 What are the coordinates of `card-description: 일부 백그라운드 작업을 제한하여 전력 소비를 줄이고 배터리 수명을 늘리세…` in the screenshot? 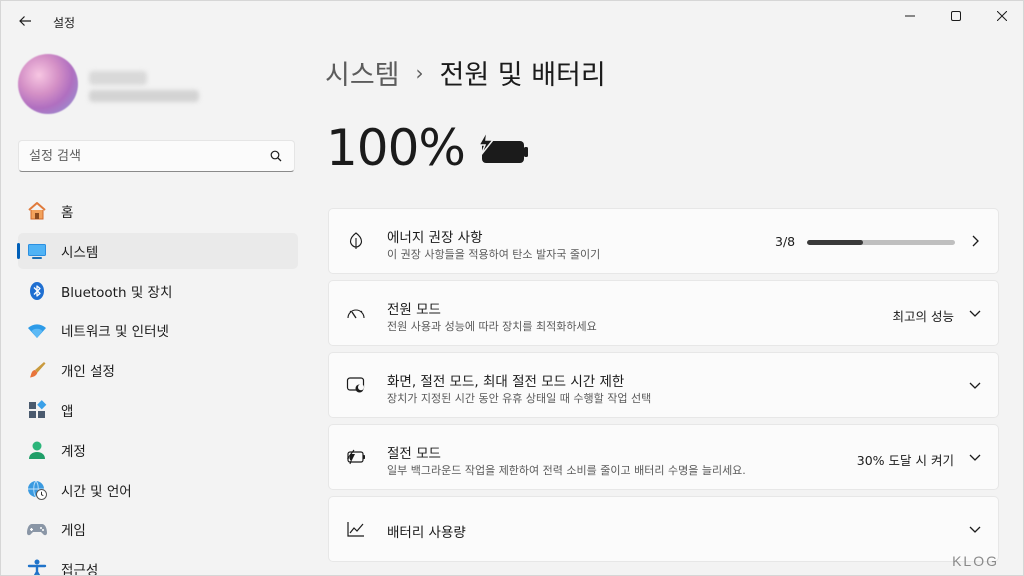 It's located at (566, 470).